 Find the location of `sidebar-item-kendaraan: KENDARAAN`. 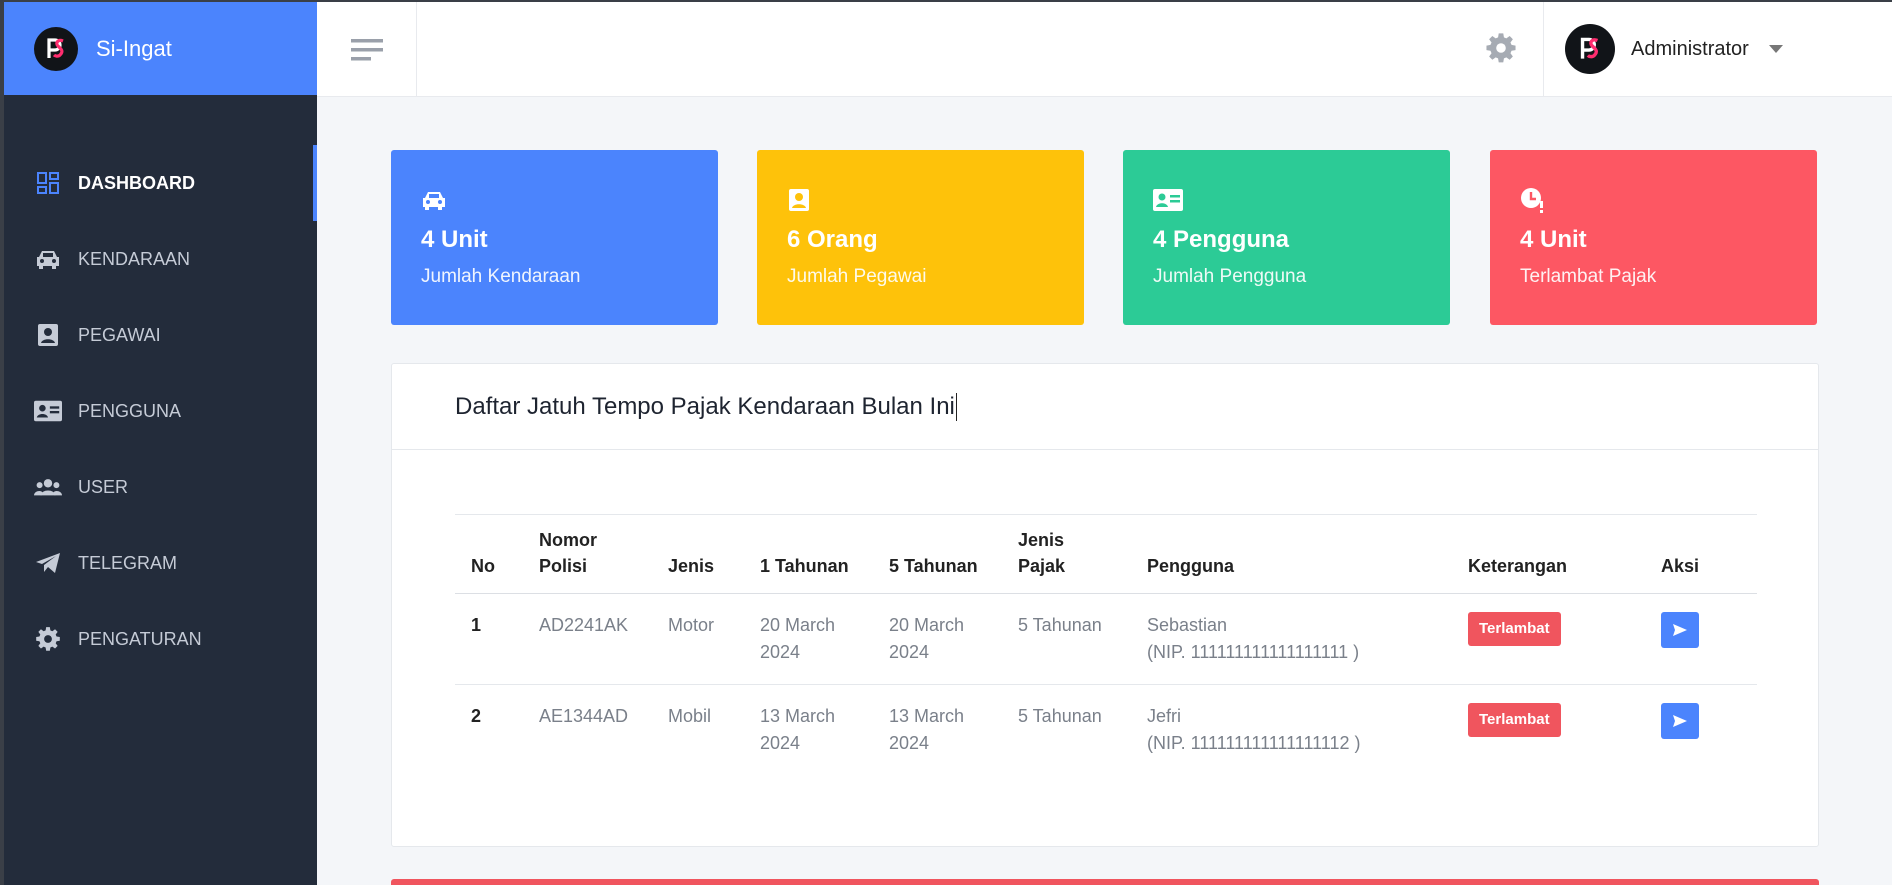

sidebar-item-kendaraan: KENDARAAN is located at coordinates (160, 259).